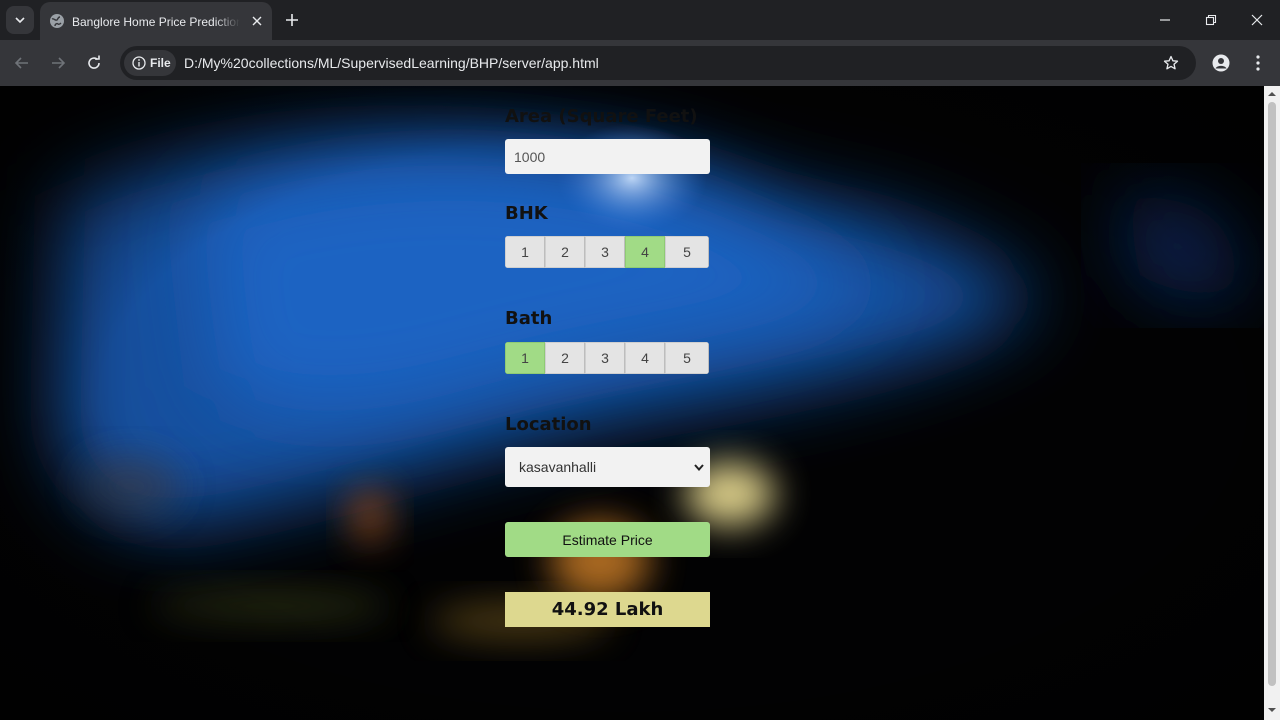  I want to click on bhk-selector: 12345, so click(607, 252).